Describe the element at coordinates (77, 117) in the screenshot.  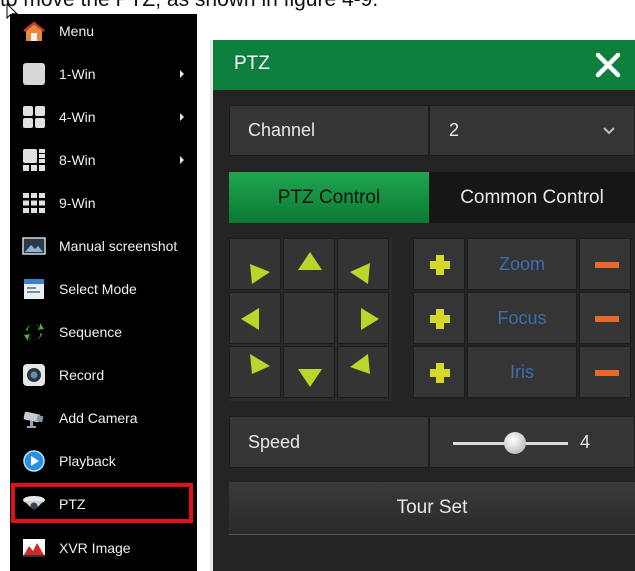
I see `menu-item-label: 4-Win` at that location.